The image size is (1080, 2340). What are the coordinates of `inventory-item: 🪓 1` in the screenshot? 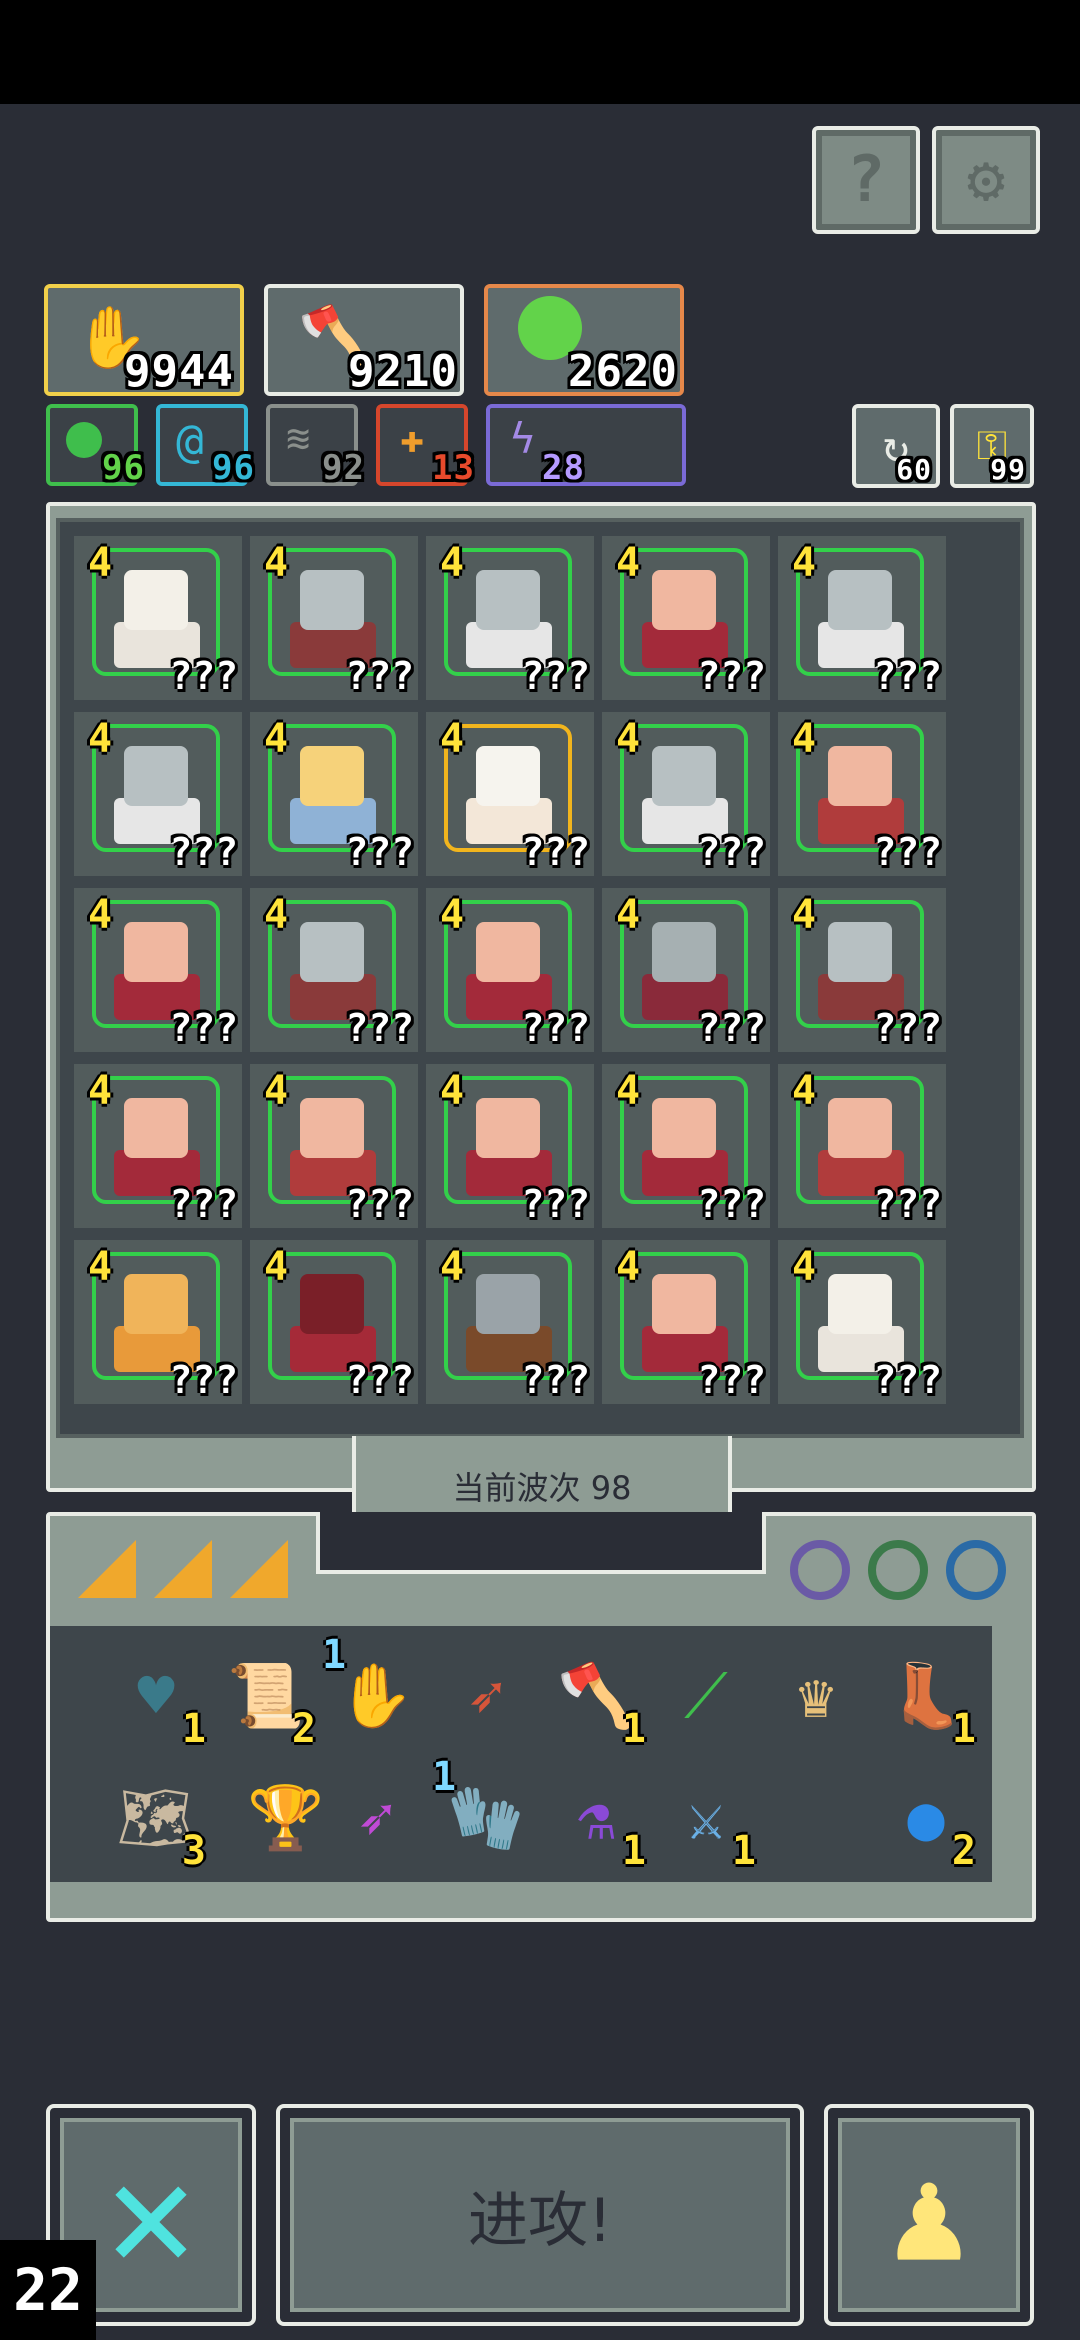 It's located at (596, 1699).